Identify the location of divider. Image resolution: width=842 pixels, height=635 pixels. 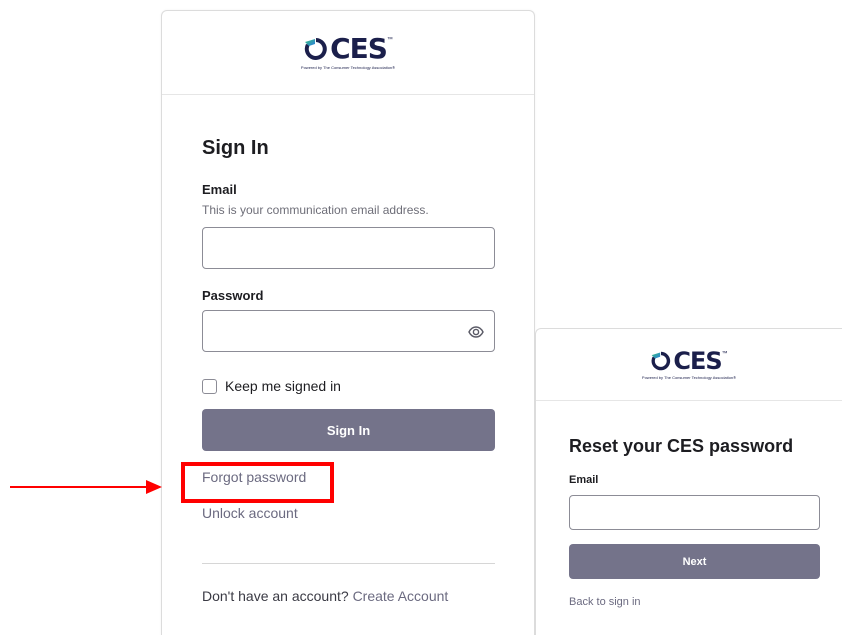
(348, 563).